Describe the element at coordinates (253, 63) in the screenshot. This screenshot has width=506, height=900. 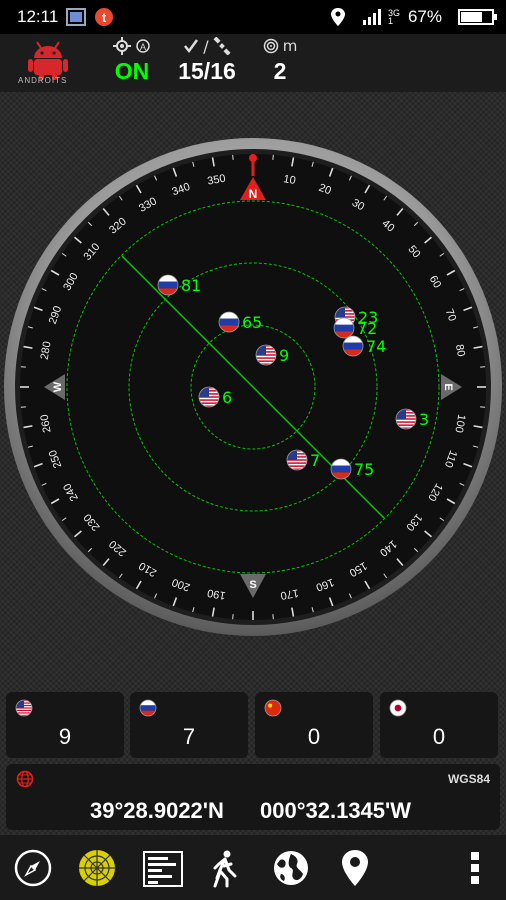
I see `app-header: ANDROITS A ON / 15/16 m 2` at that location.